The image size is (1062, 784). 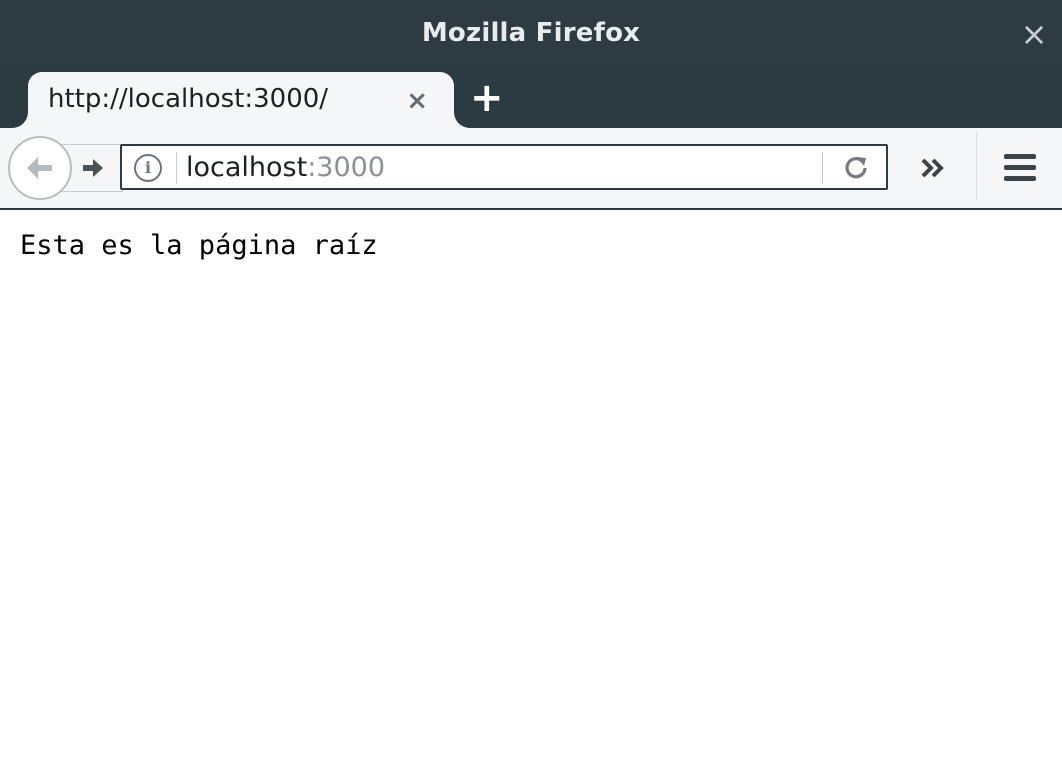 I want to click on url-port: :3000, so click(x=346, y=167).